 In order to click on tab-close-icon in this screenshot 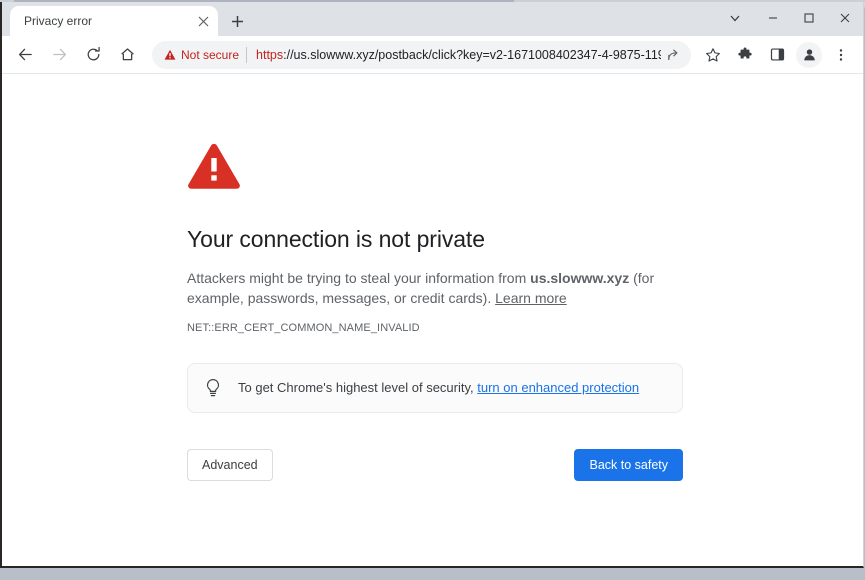, I will do `click(203, 21)`.